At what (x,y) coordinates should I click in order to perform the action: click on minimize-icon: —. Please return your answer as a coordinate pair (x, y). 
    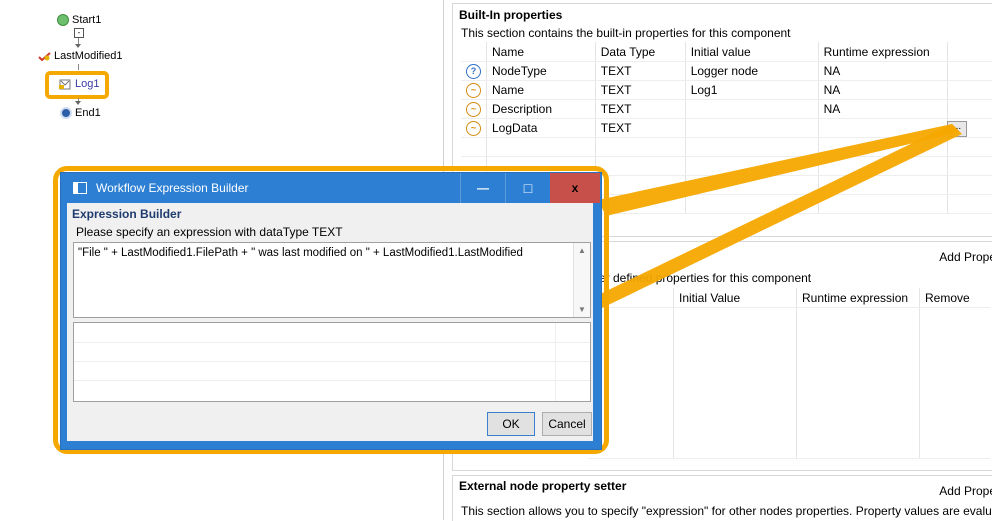
    Looking at the image, I should click on (483, 188).